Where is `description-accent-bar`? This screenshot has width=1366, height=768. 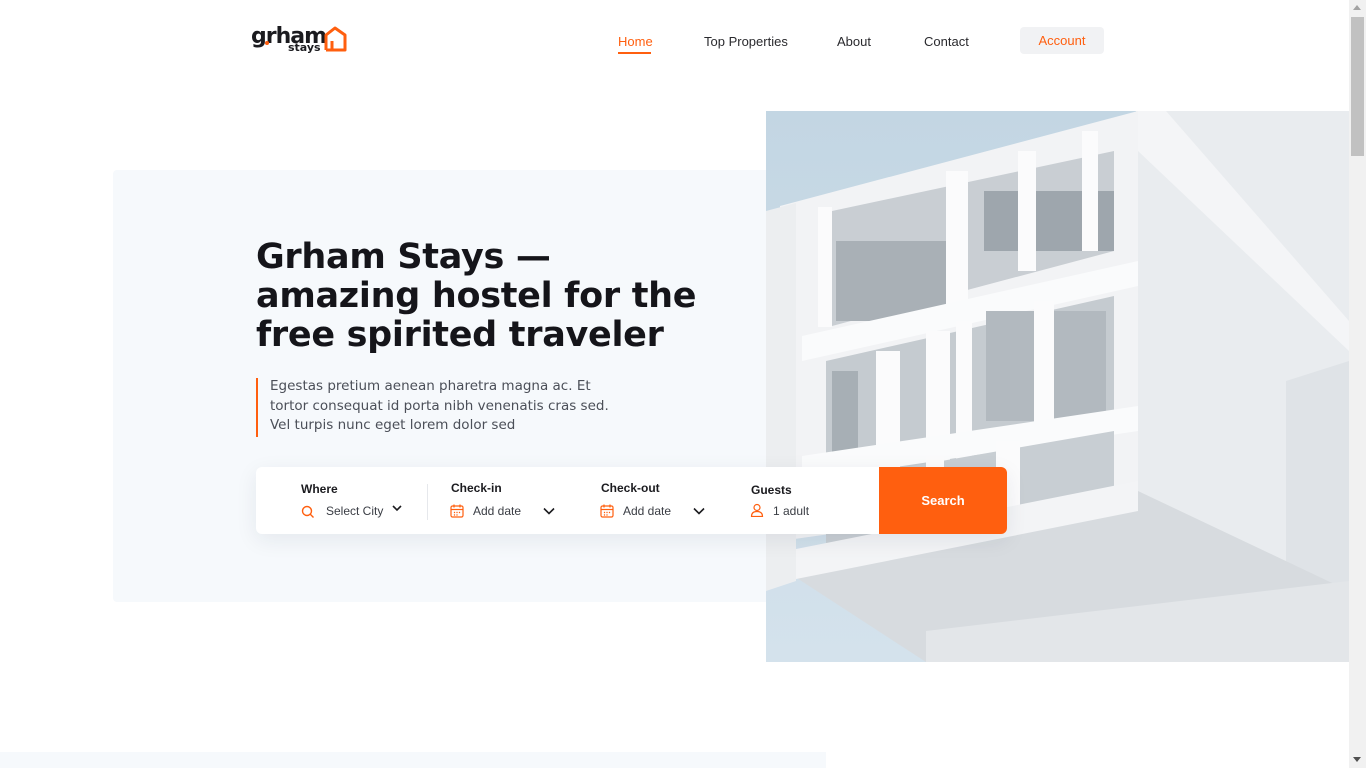 description-accent-bar is located at coordinates (257, 407).